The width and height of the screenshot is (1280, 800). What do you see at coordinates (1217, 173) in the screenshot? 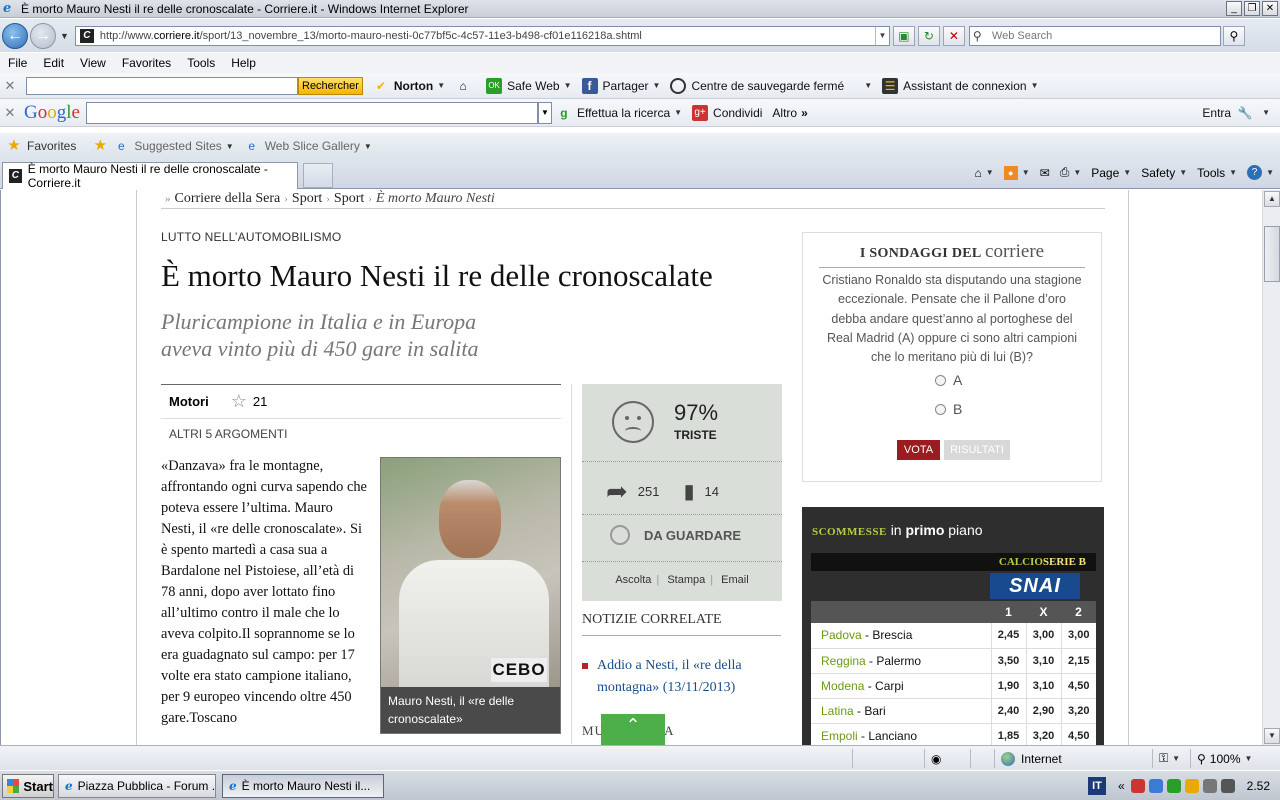
I see `tools-menu: Tools ▼` at bounding box center [1217, 173].